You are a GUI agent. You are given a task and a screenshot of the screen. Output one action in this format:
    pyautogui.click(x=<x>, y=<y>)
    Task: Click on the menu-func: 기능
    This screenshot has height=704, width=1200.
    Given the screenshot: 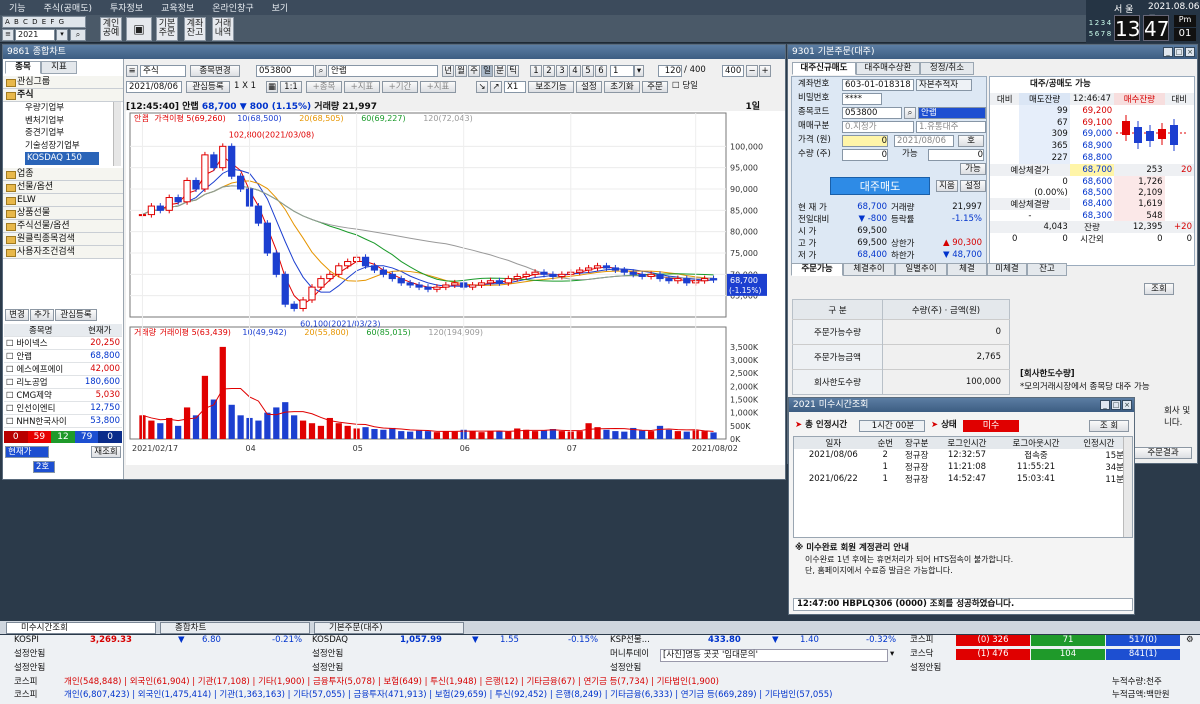 What is the action you would take?
    pyautogui.click(x=17, y=7)
    